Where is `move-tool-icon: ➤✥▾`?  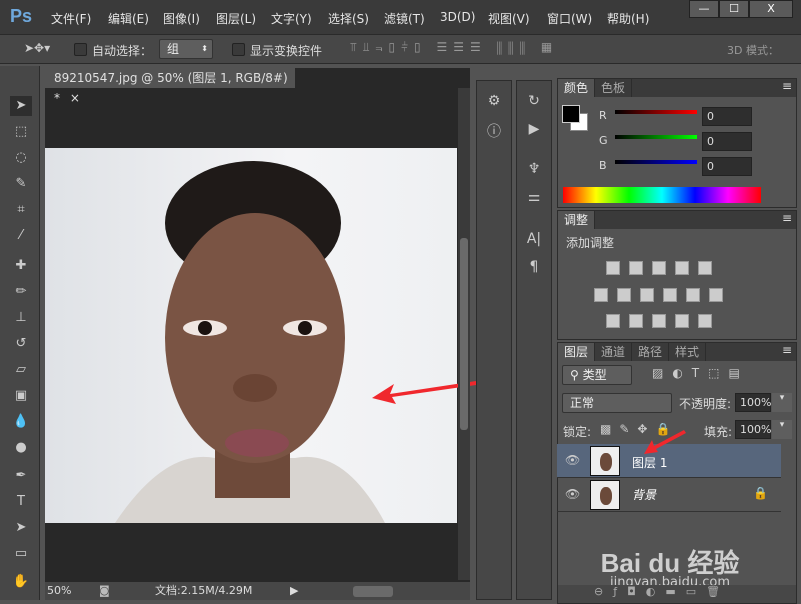 move-tool-icon: ➤✥▾ is located at coordinates (37, 48).